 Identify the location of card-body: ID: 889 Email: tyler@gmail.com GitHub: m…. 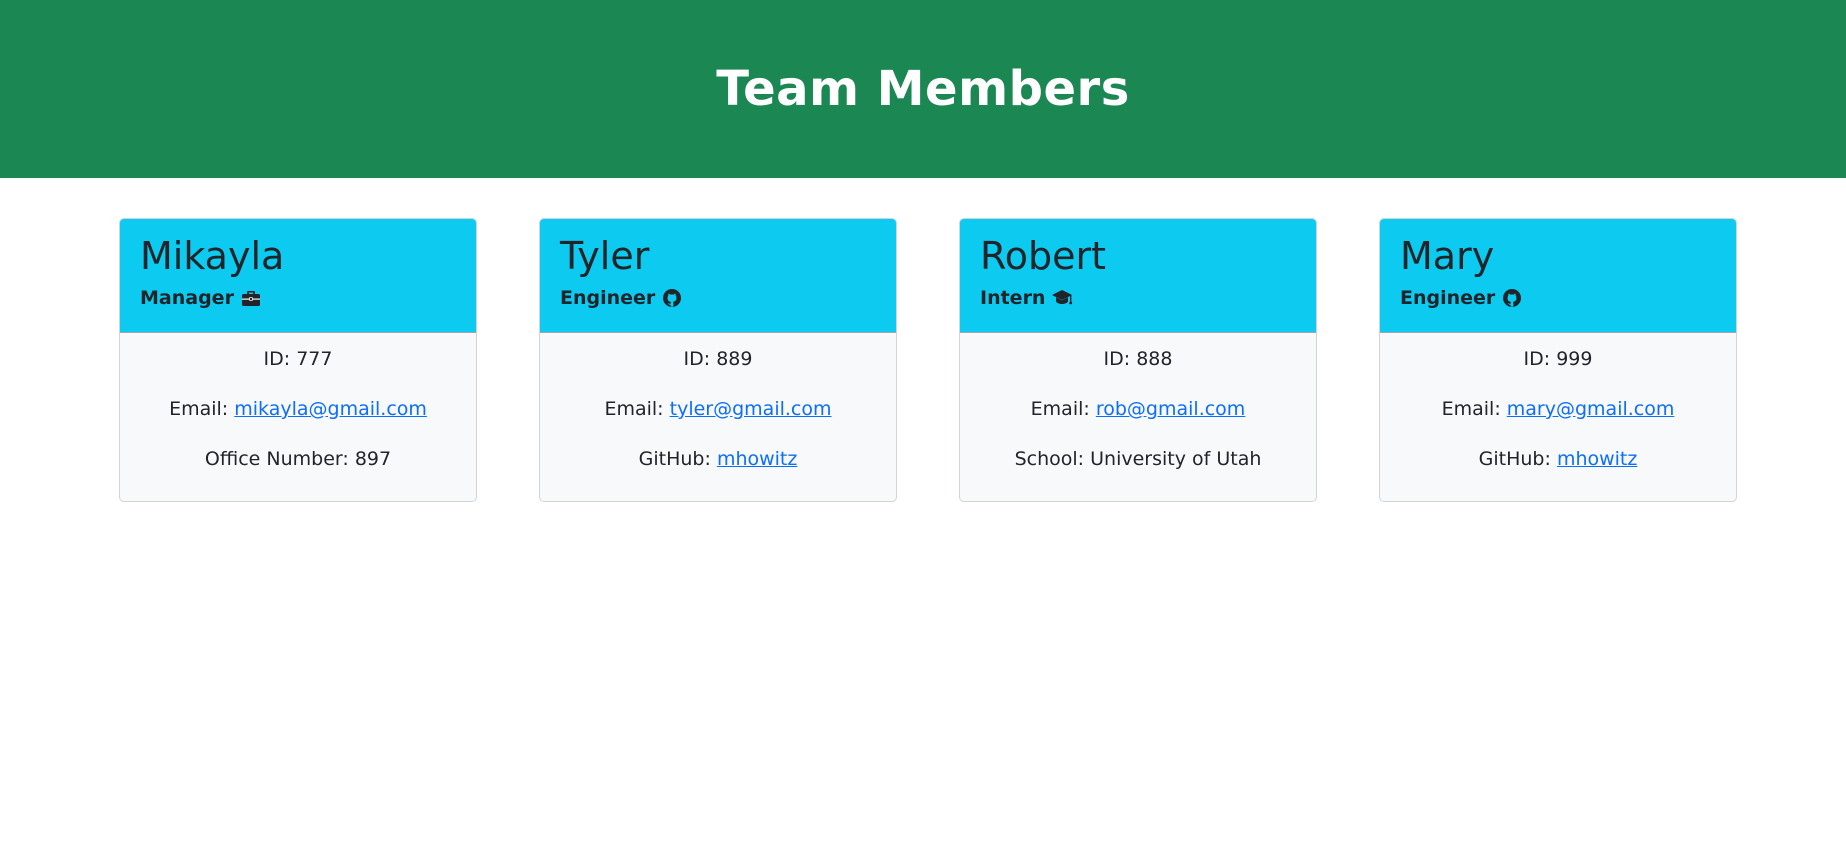
(718, 415).